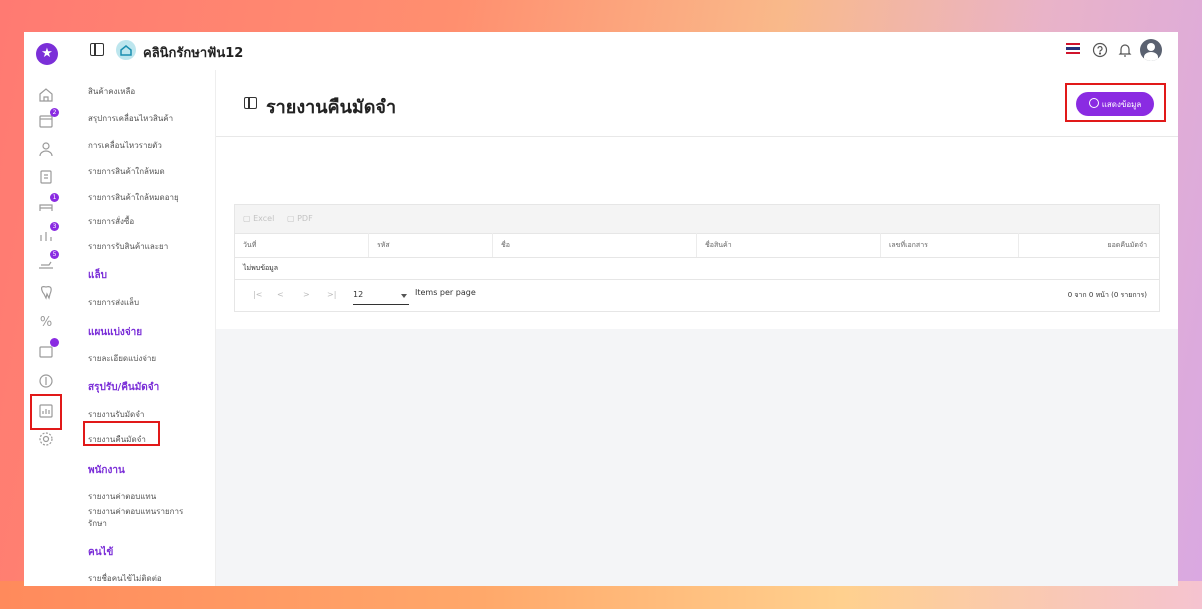 The width and height of the screenshot is (1202, 609). What do you see at coordinates (46, 381) in the screenshot?
I see `money-icon` at bounding box center [46, 381].